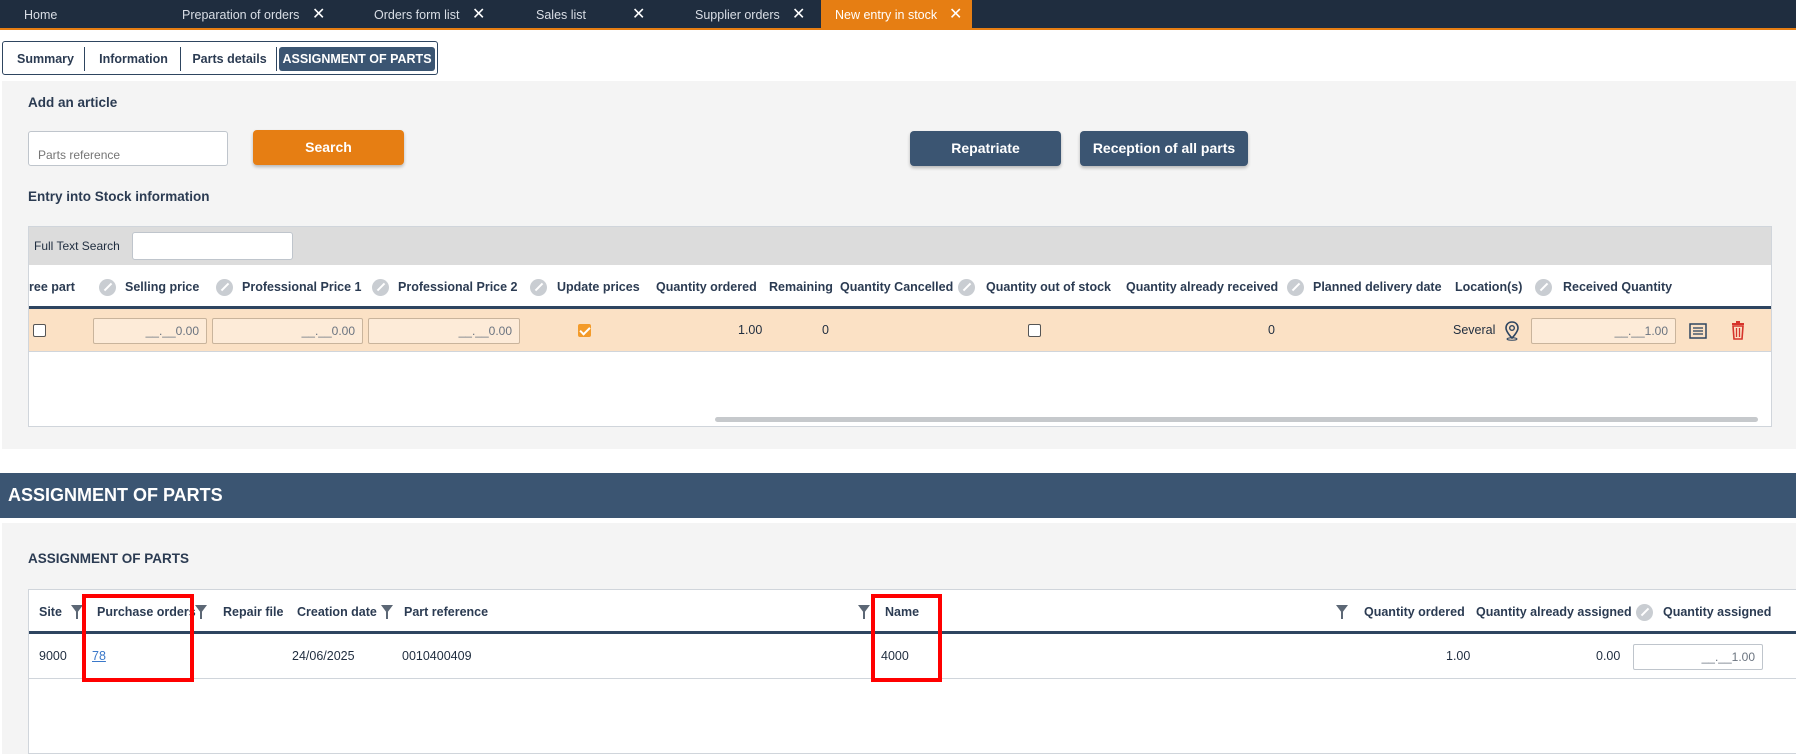 The height and width of the screenshot is (754, 1796). Describe the element at coordinates (230, 59) in the screenshot. I see `tab-parts-details: Parts details` at that location.